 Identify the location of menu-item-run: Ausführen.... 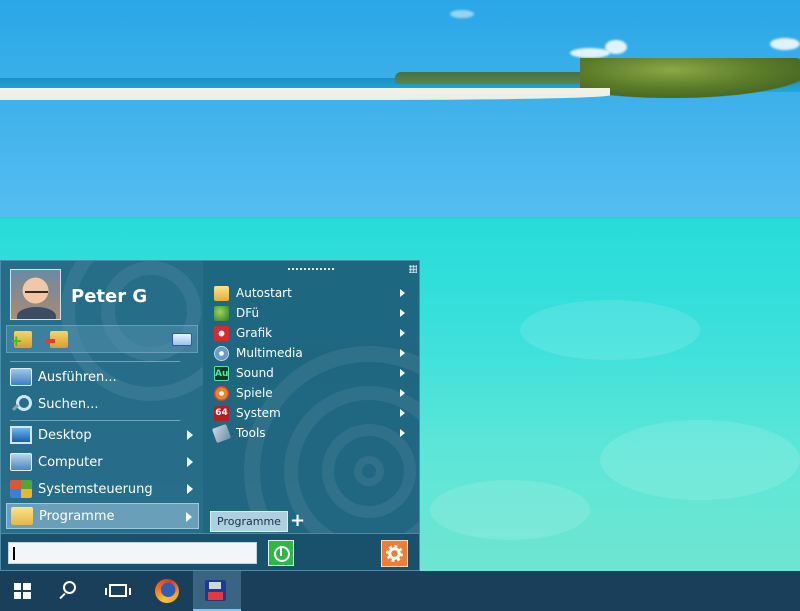
(102, 377).